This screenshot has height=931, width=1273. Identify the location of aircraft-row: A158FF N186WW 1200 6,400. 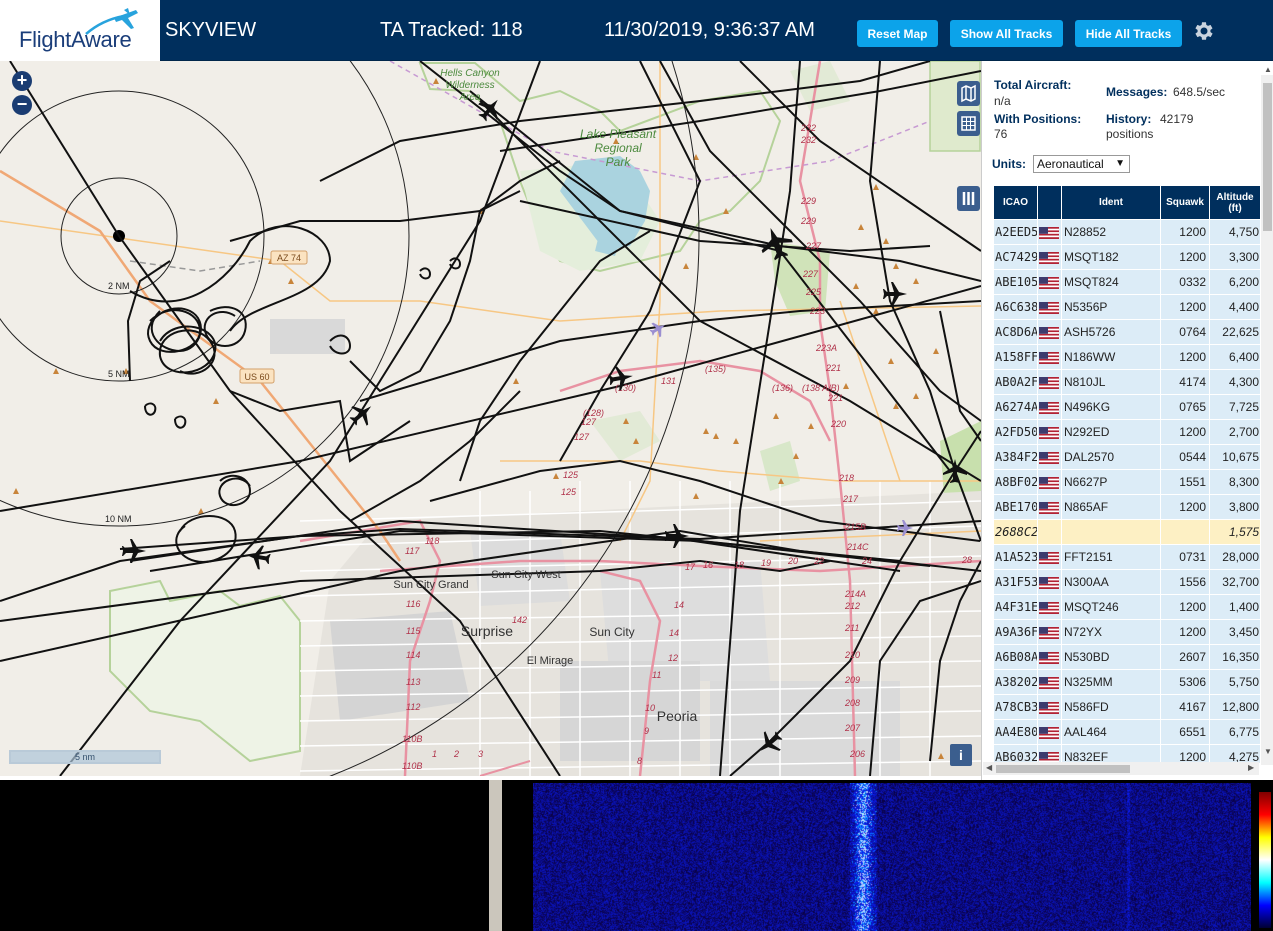
(1127, 357).